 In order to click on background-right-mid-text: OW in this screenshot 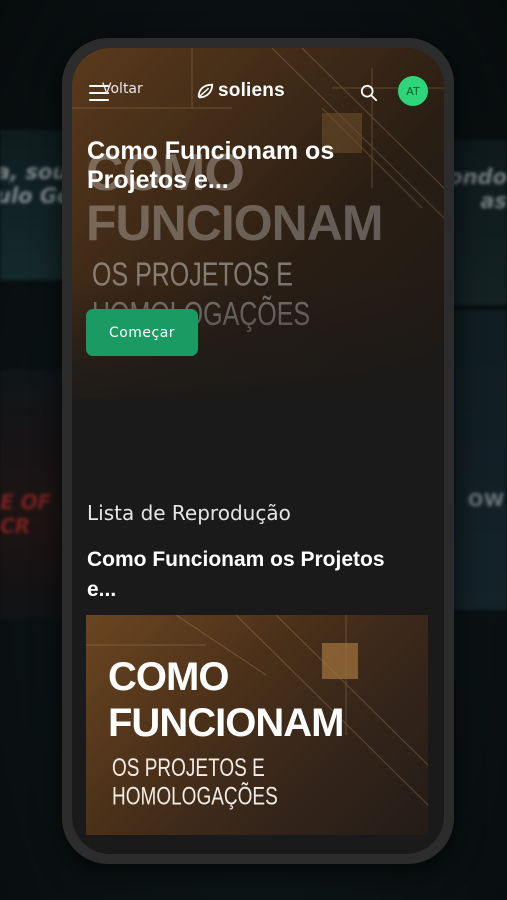, I will do `click(486, 500)`.